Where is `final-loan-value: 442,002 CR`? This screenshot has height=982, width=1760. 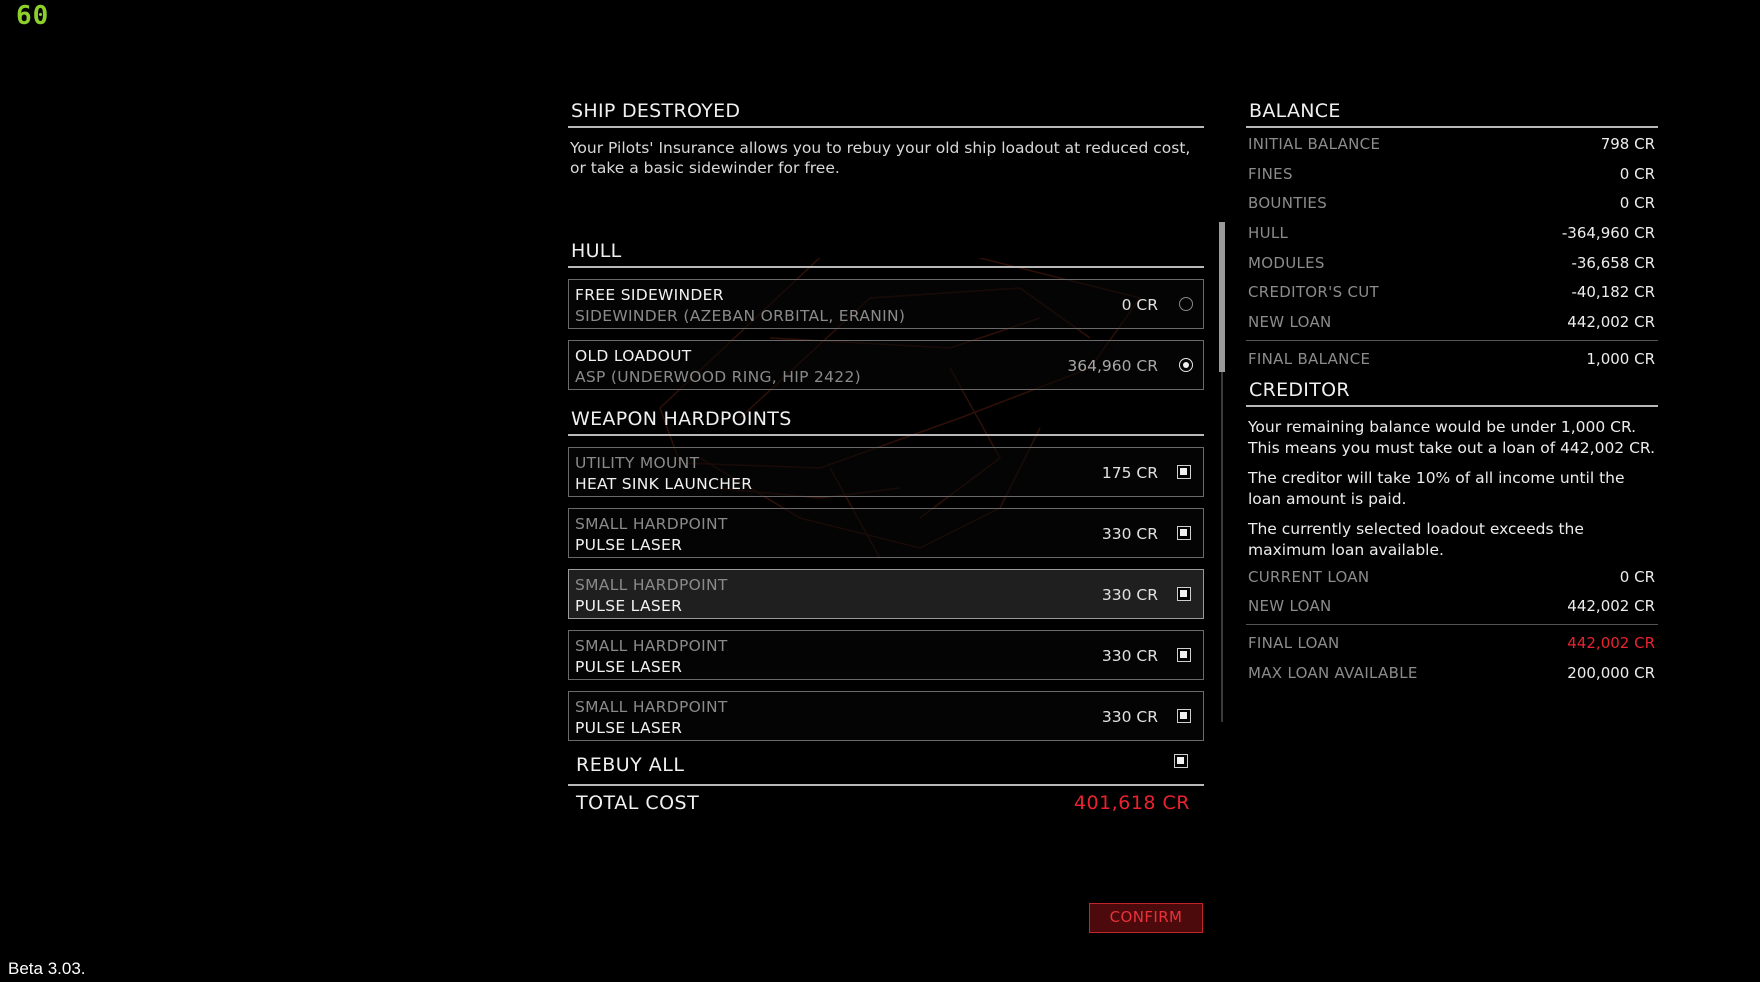
final-loan-value: 442,002 CR is located at coordinates (1611, 642).